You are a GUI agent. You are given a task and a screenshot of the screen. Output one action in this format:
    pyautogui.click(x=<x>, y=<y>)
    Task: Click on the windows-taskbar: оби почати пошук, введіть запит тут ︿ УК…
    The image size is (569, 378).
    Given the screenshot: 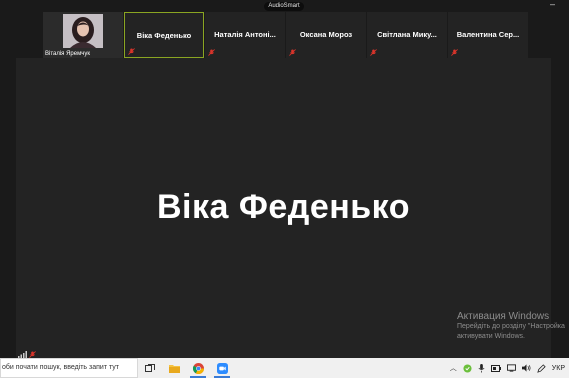 What is the action you would take?
    pyautogui.click(x=284, y=368)
    